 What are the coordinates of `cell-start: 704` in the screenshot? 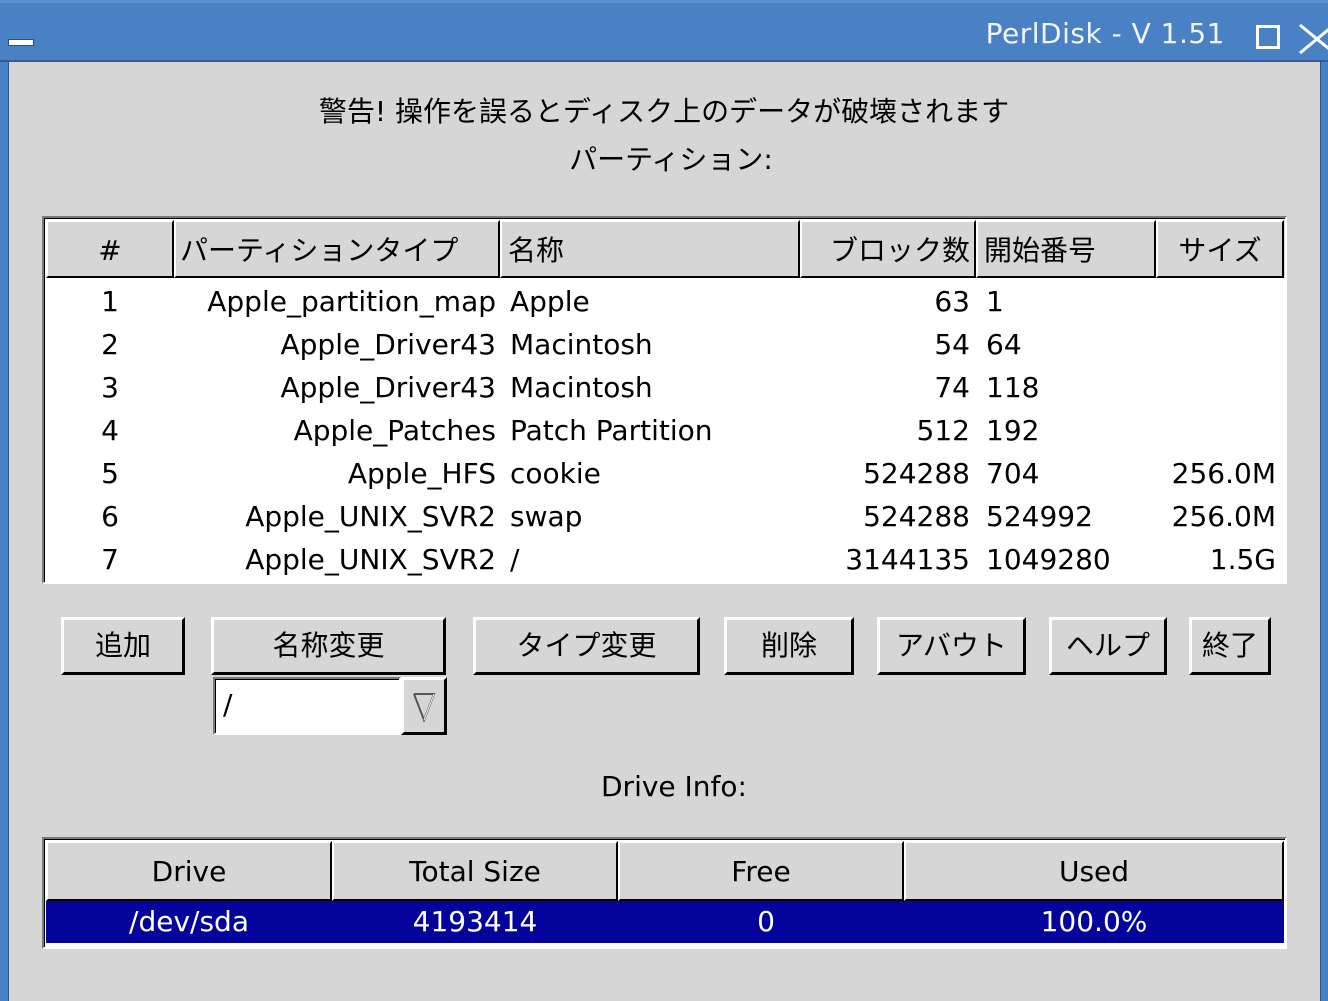 It's located at (1013, 473).